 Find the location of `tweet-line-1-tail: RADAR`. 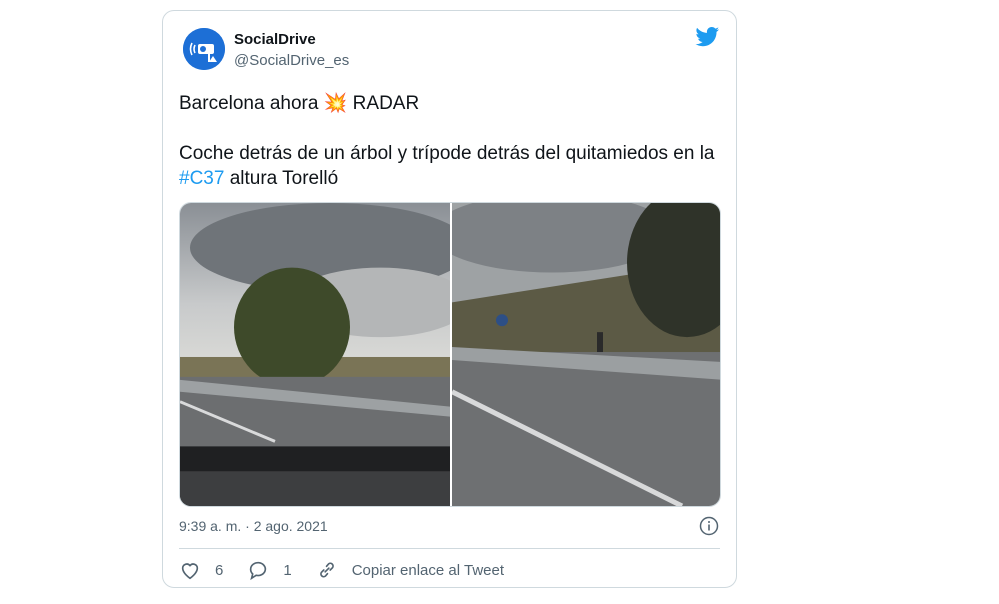

tweet-line-1-tail: RADAR is located at coordinates (386, 103).